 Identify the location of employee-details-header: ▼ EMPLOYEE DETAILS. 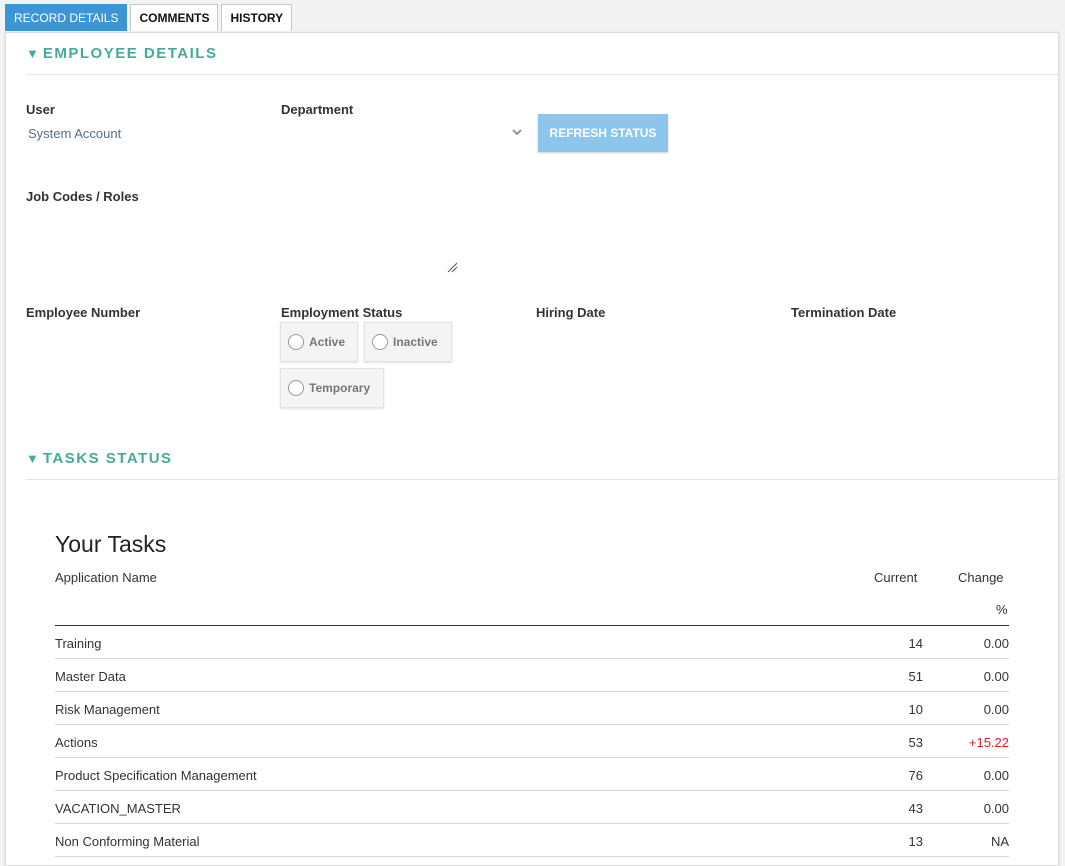
(121, 53).